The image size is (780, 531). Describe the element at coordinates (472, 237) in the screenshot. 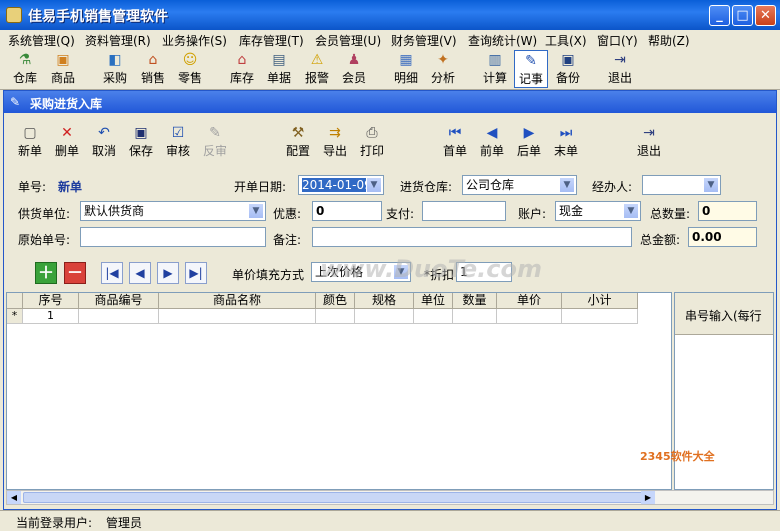

I see `remark-input` at that location.